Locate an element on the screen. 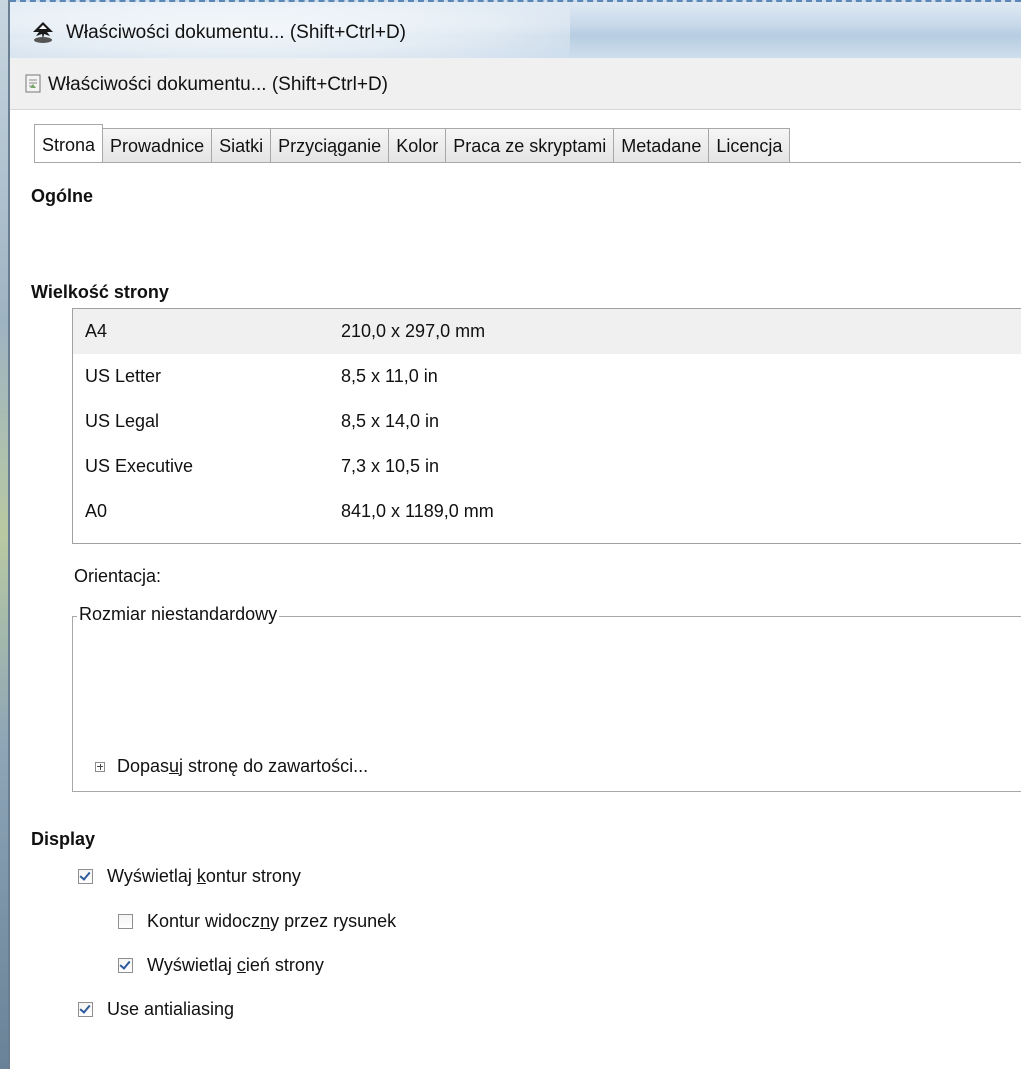  display-heading: Display is located at coordinates (63, 839).